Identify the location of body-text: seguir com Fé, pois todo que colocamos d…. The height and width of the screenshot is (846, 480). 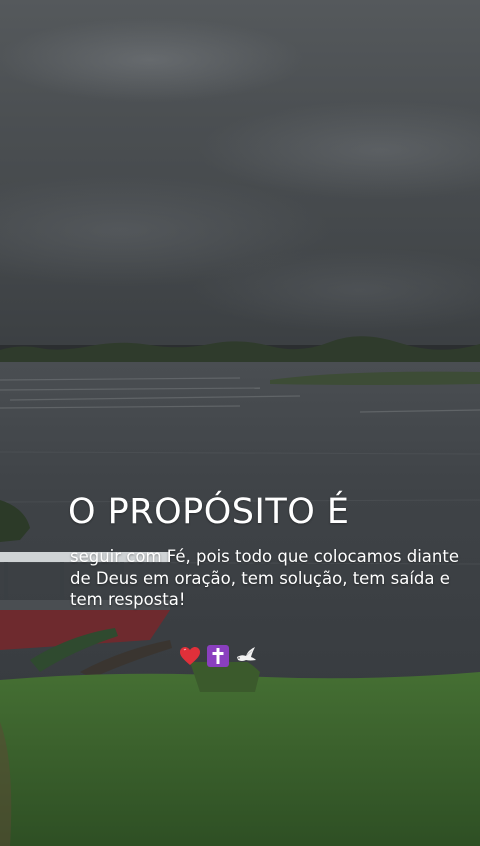
(264, 578).